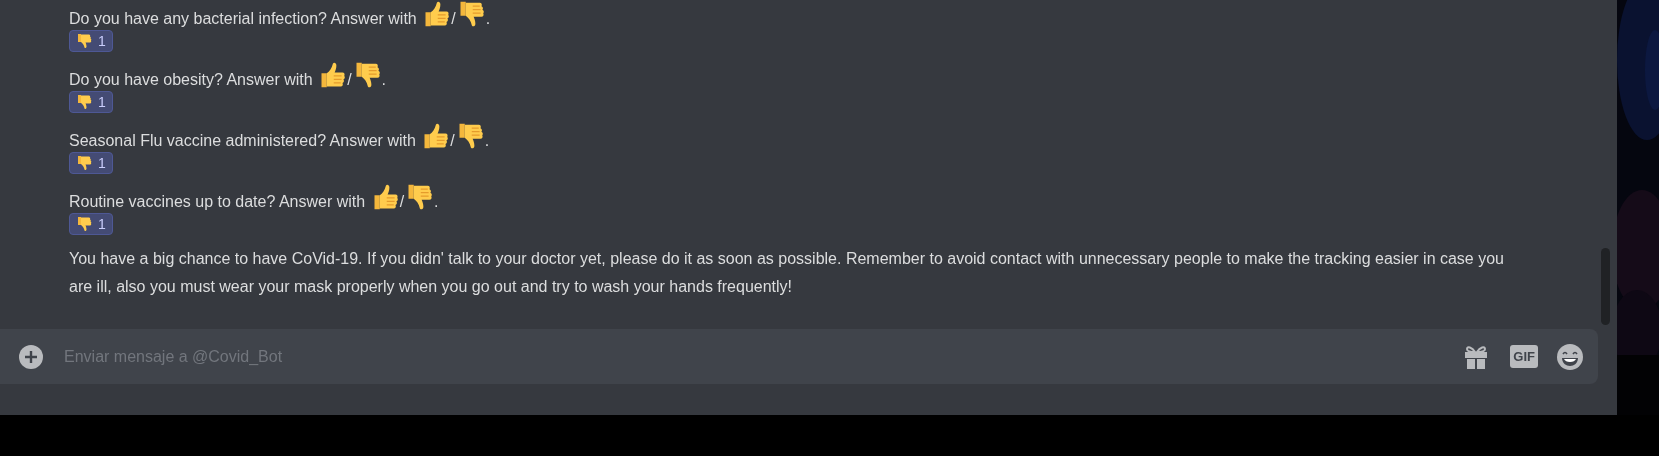  I want to click on message-text: Seasonal Flu vaccine administered? Answer with, so click(242, 141).